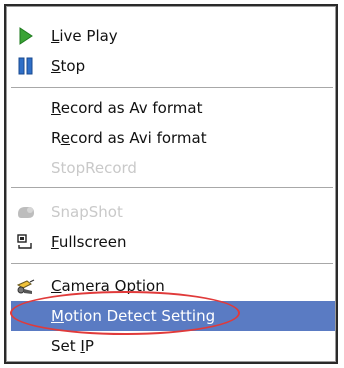 This screenshot has height=368, width=344. What do you see at coordinates (72, 346) in the screenshot?
I see `menu-item-label: Set IP` at bounding box center [72, 346].